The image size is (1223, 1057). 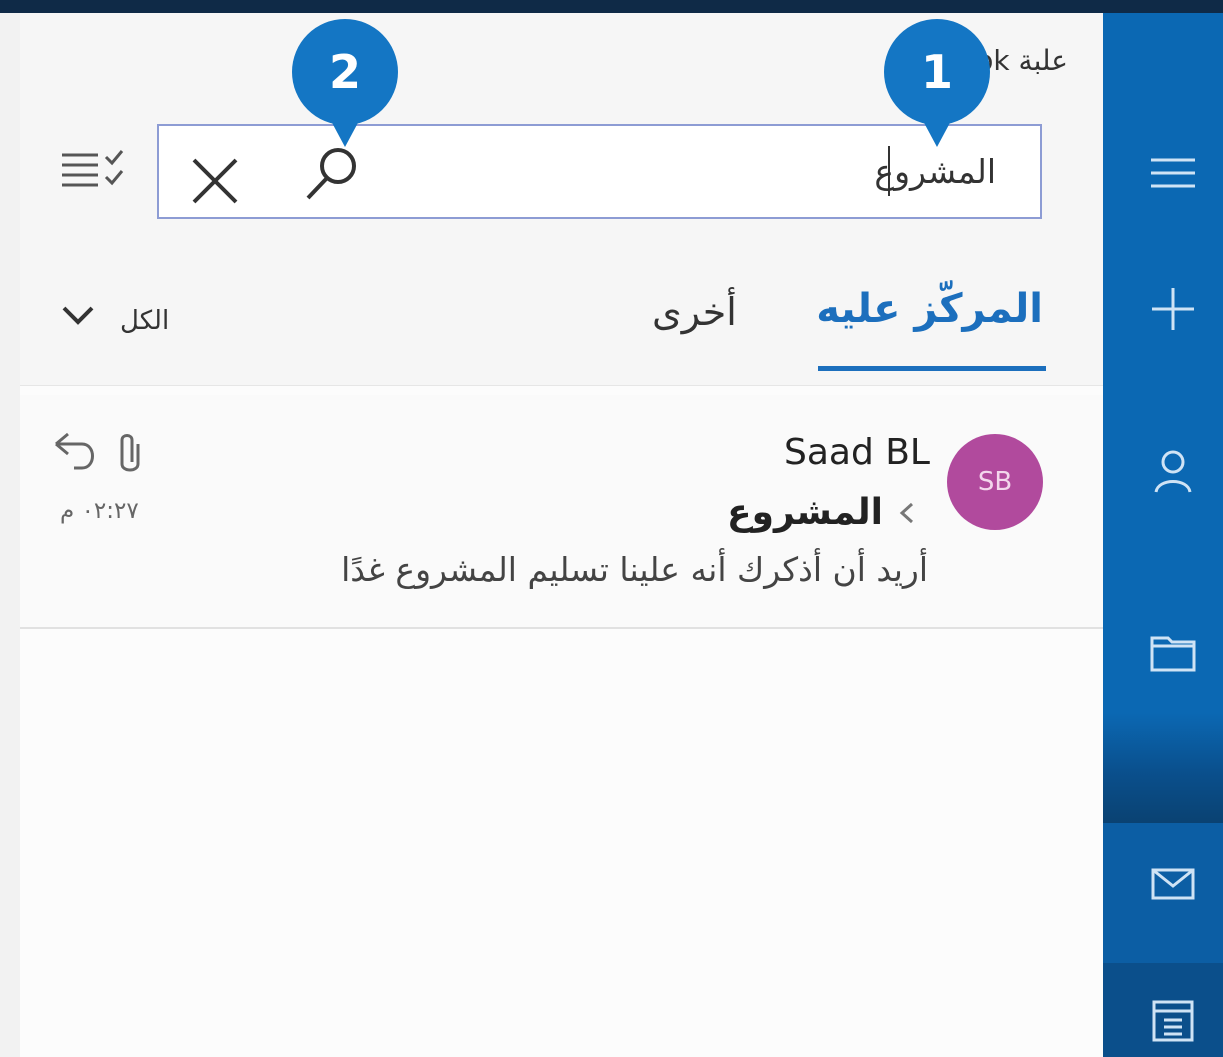 What do you see at coordinates (856, 452) in the screenshot?
I see `message-sender: Saad BL` at bounding box center [856, 452].